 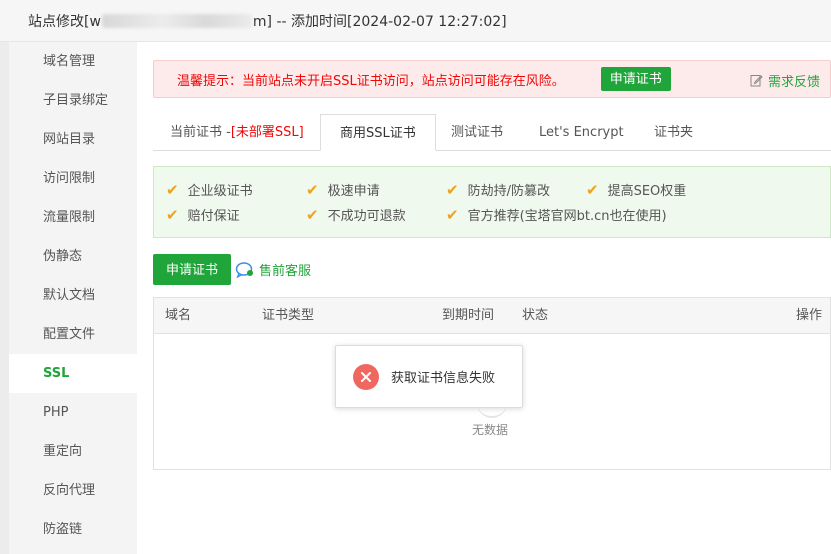 I want to click on feature-item: ✔ 赔付保证, so click(x=203, y=215).